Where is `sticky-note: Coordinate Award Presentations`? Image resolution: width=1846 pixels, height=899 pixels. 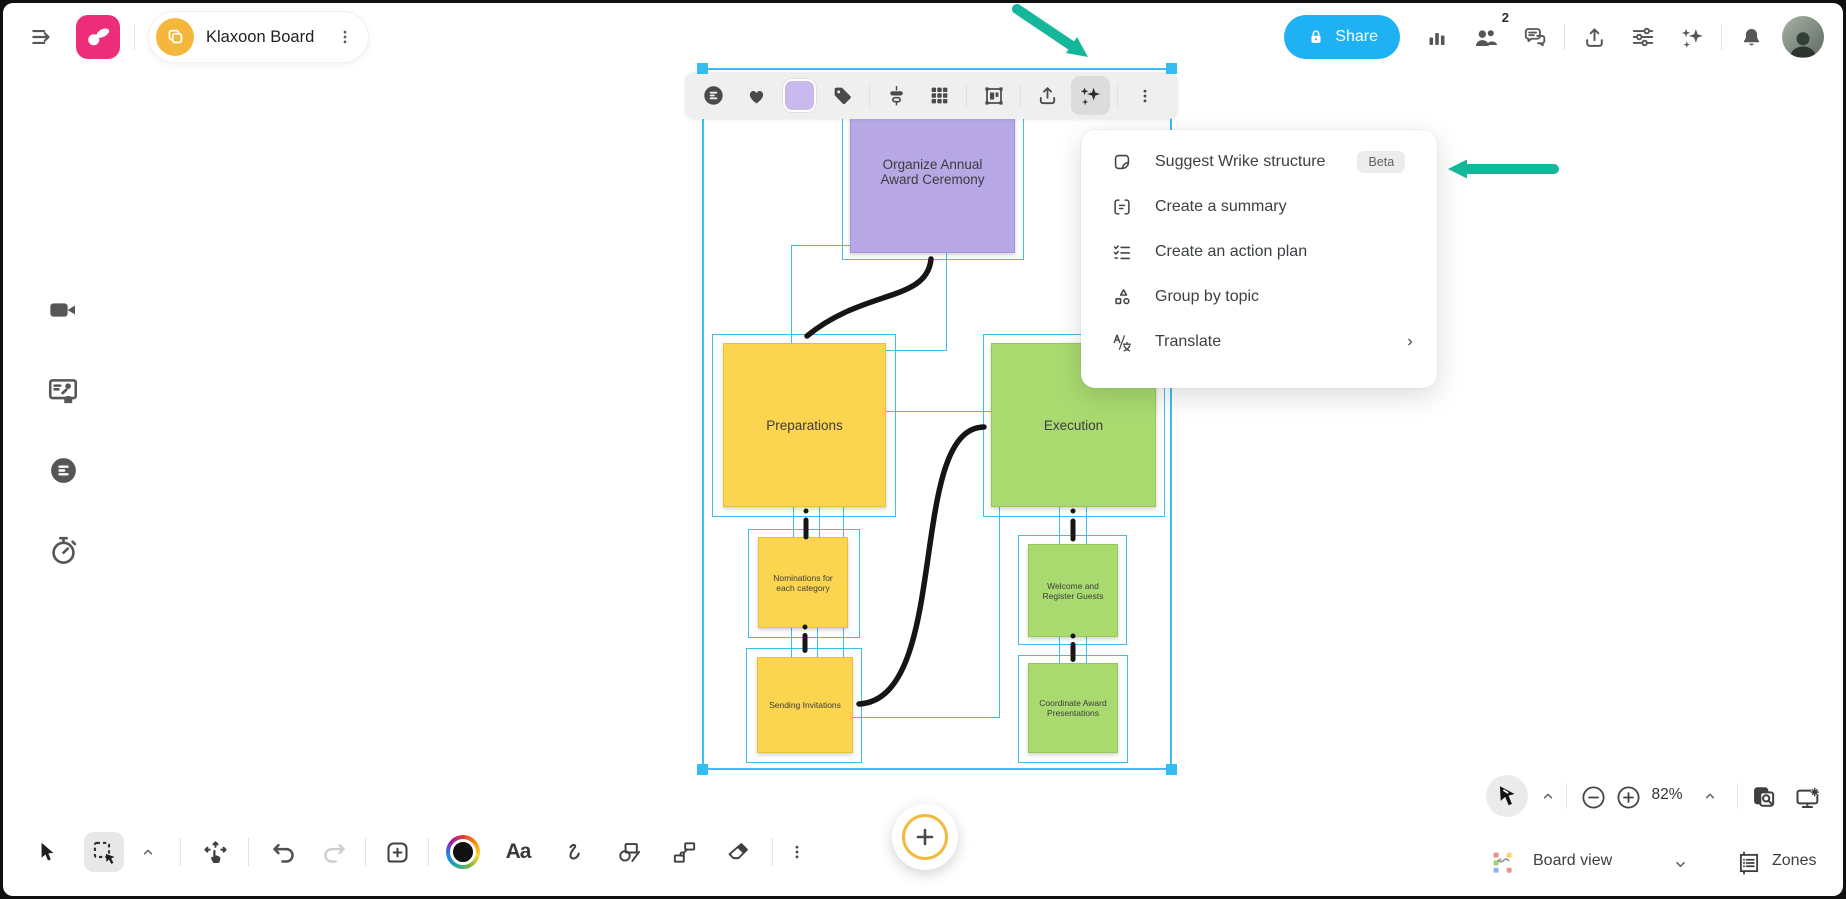
sticky-note: Coordinate Award Presentations is located at coordinates (1073, 708).